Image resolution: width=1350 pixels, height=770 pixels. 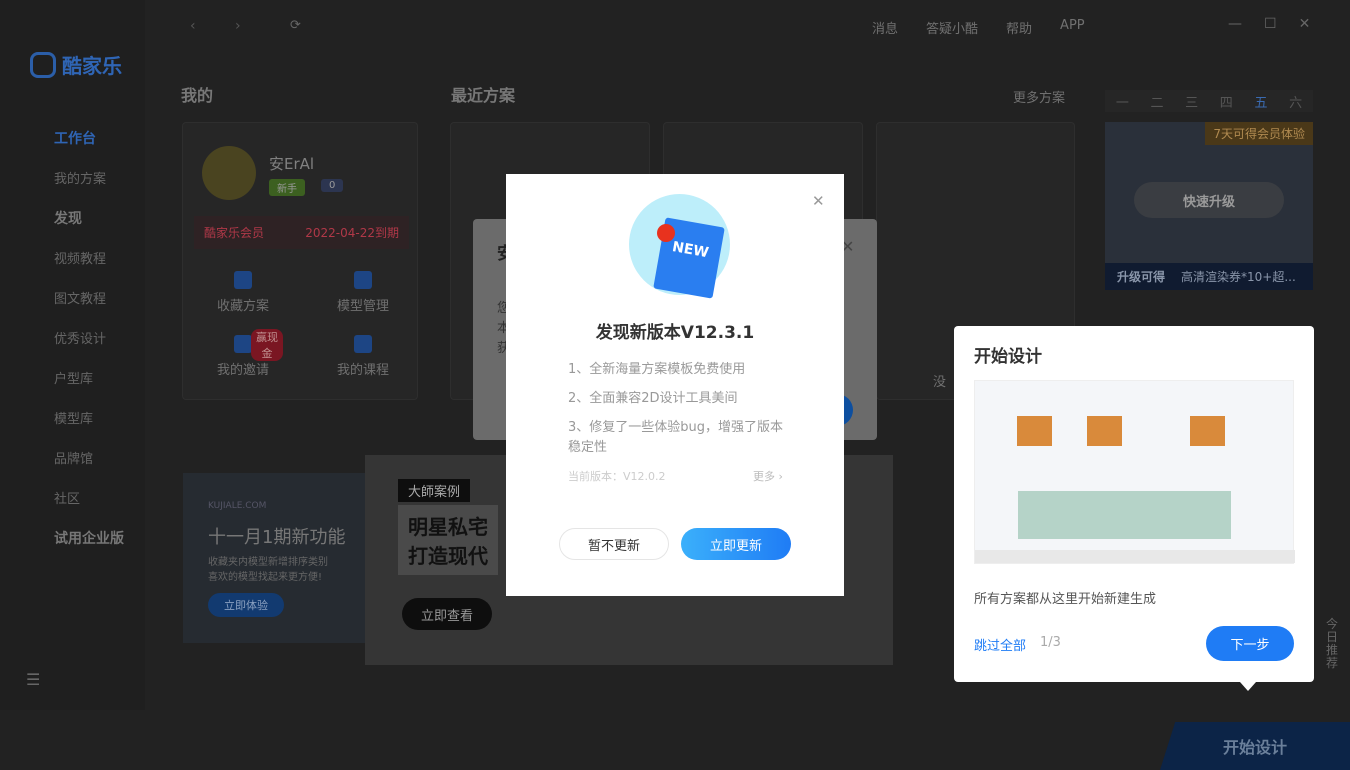 What do you see at coordinates (243, 344) in the screenshot?
I see `invite-icon` at bounding box center [243, 344].